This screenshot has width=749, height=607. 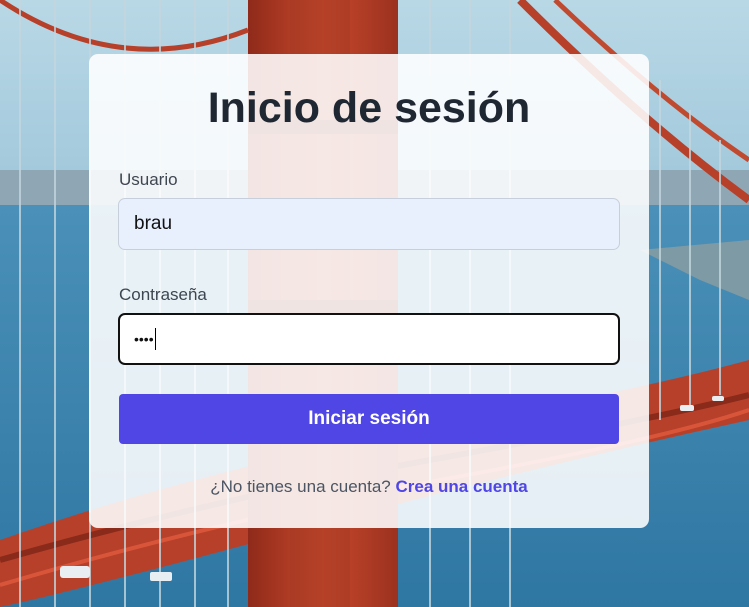 What do you see at coordinates (461, 486) in the screenshot?
I see `create-account-link: Crea una cuenta` at bounding box center [461, 486].